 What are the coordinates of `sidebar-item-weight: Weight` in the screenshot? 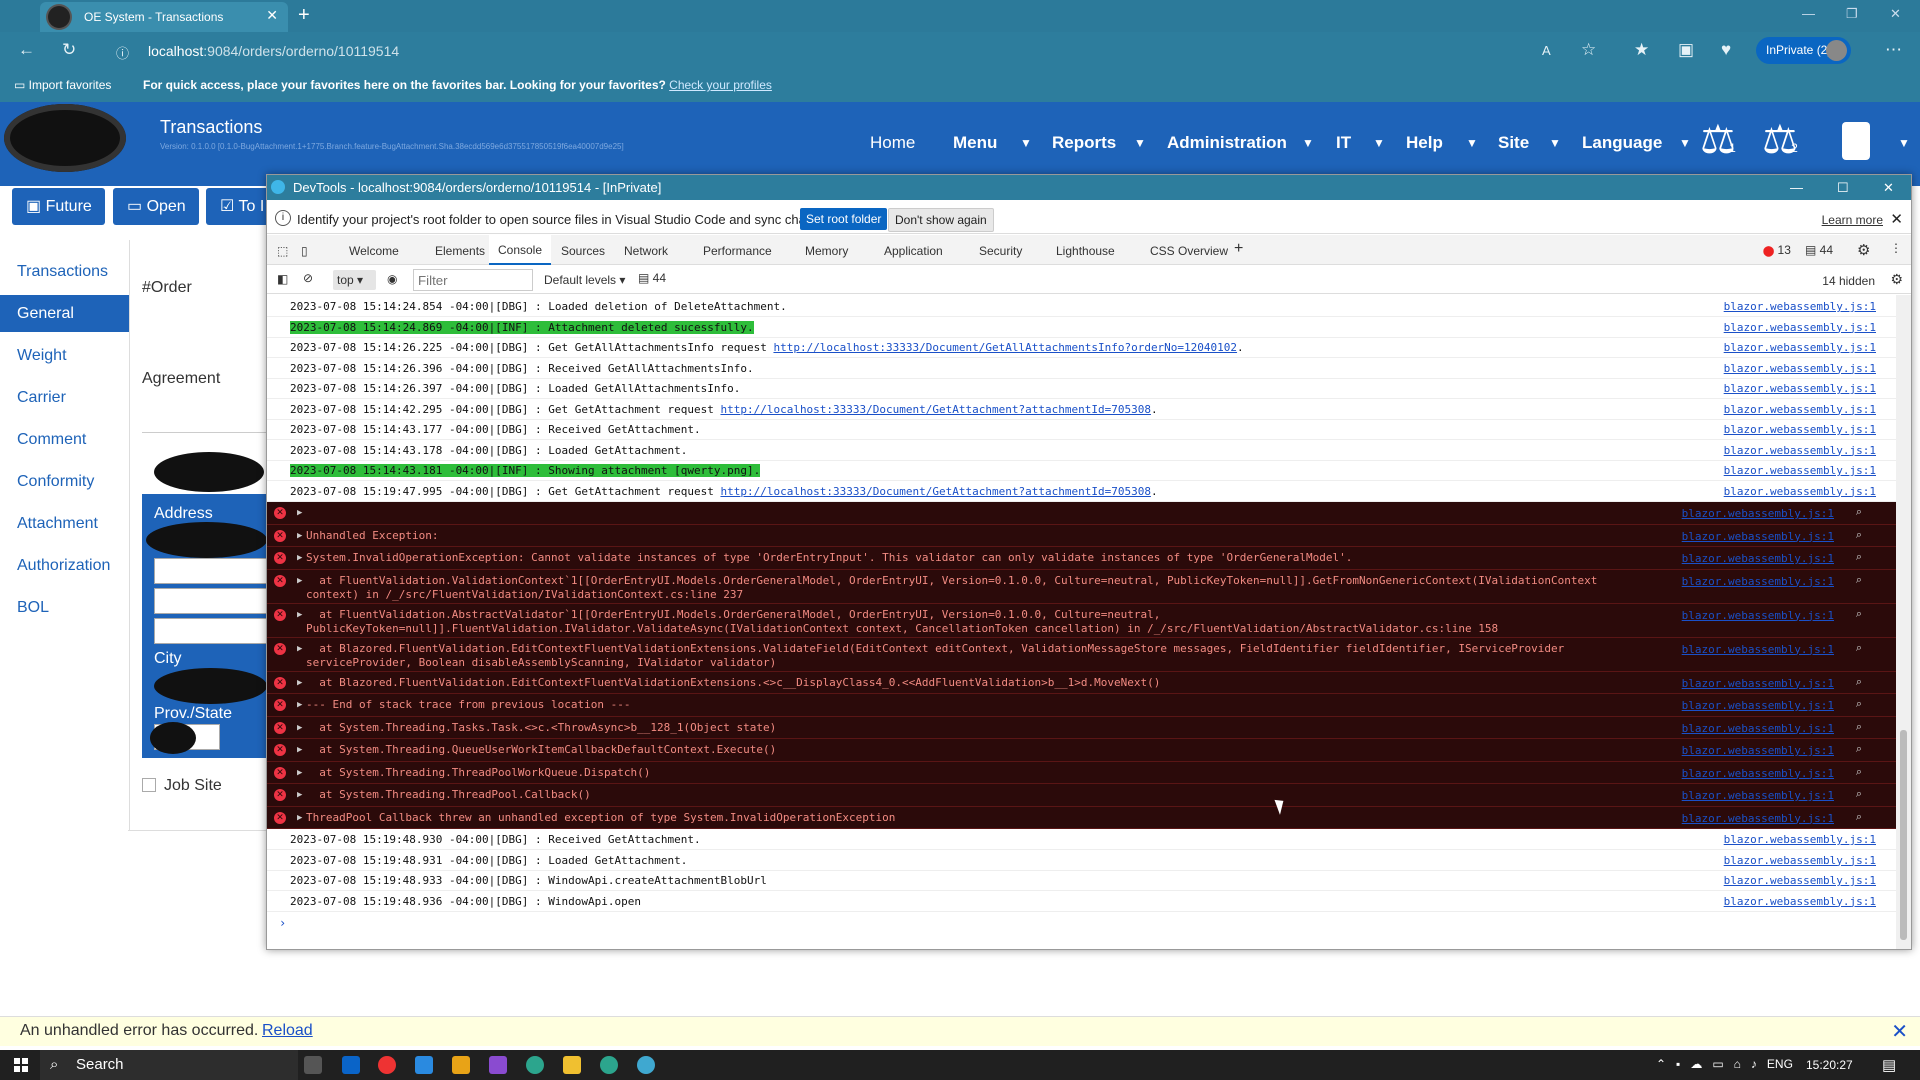 It's located at (42, 356).